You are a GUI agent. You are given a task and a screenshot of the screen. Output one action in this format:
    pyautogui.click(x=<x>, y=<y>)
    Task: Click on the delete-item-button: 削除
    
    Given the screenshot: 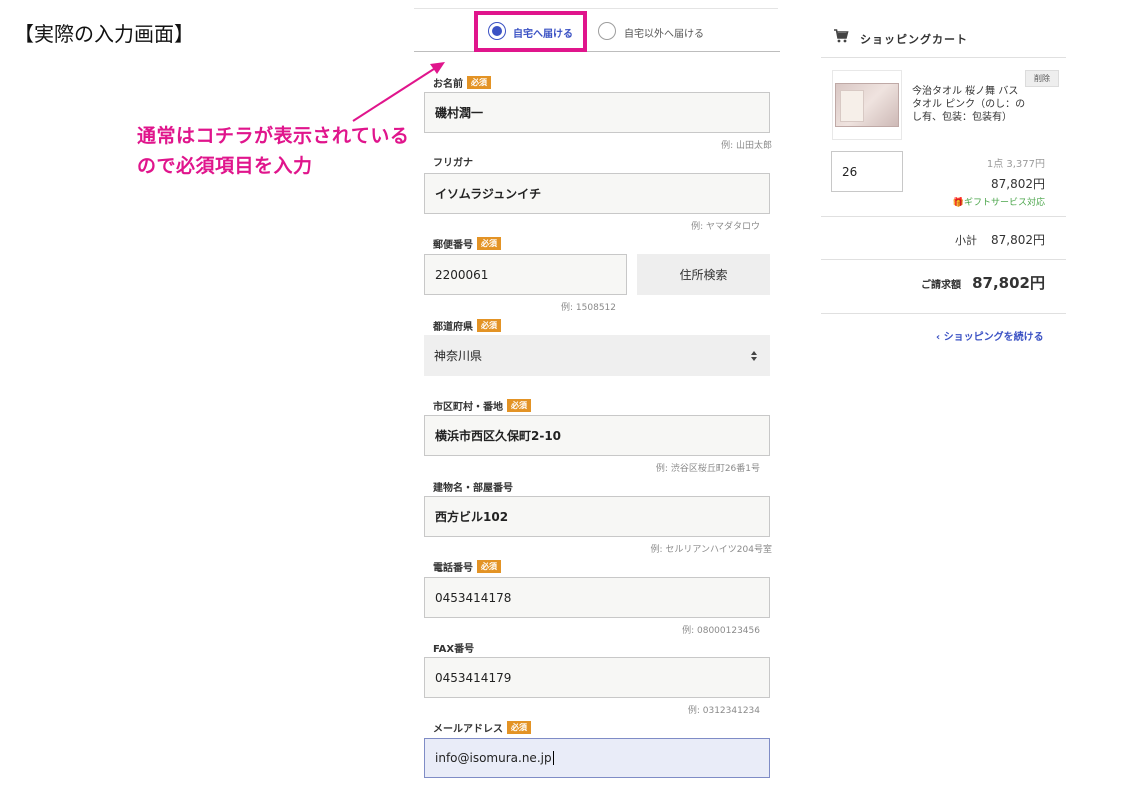 What is the action you would take?
    pyautogui.click(x=1042, y=78)
    